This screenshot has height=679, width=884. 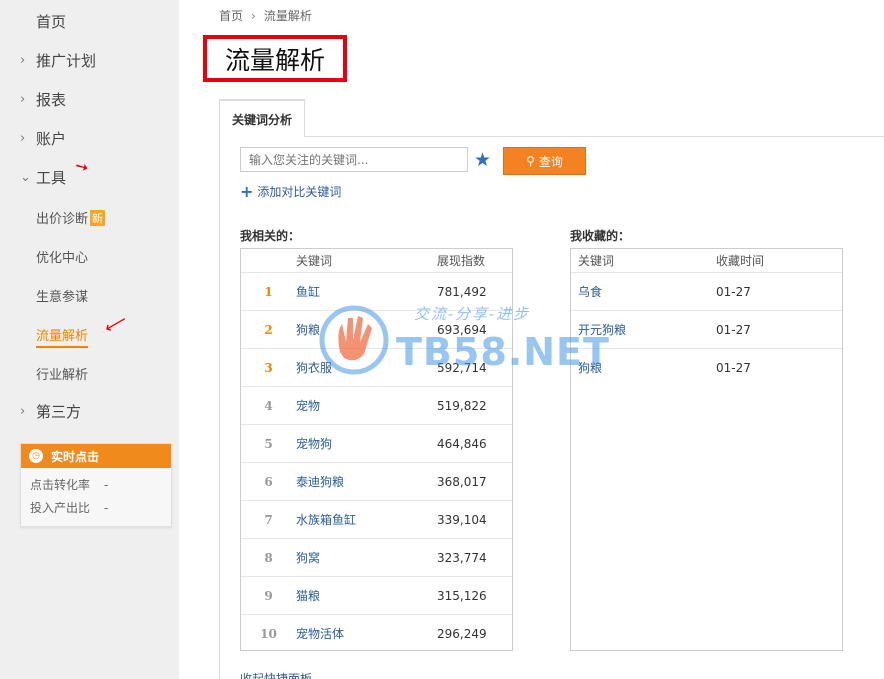 What do you see at coordinates (82, 166) in the screenshot?
I see `red-arrow-icon: ➘` at bounding box center [82, 166].